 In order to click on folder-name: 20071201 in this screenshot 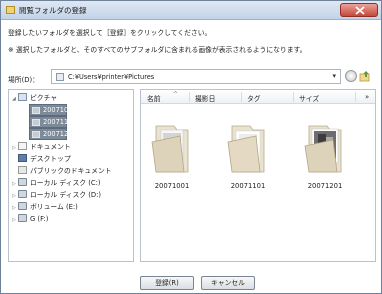, I will do `click(325, 186)`.